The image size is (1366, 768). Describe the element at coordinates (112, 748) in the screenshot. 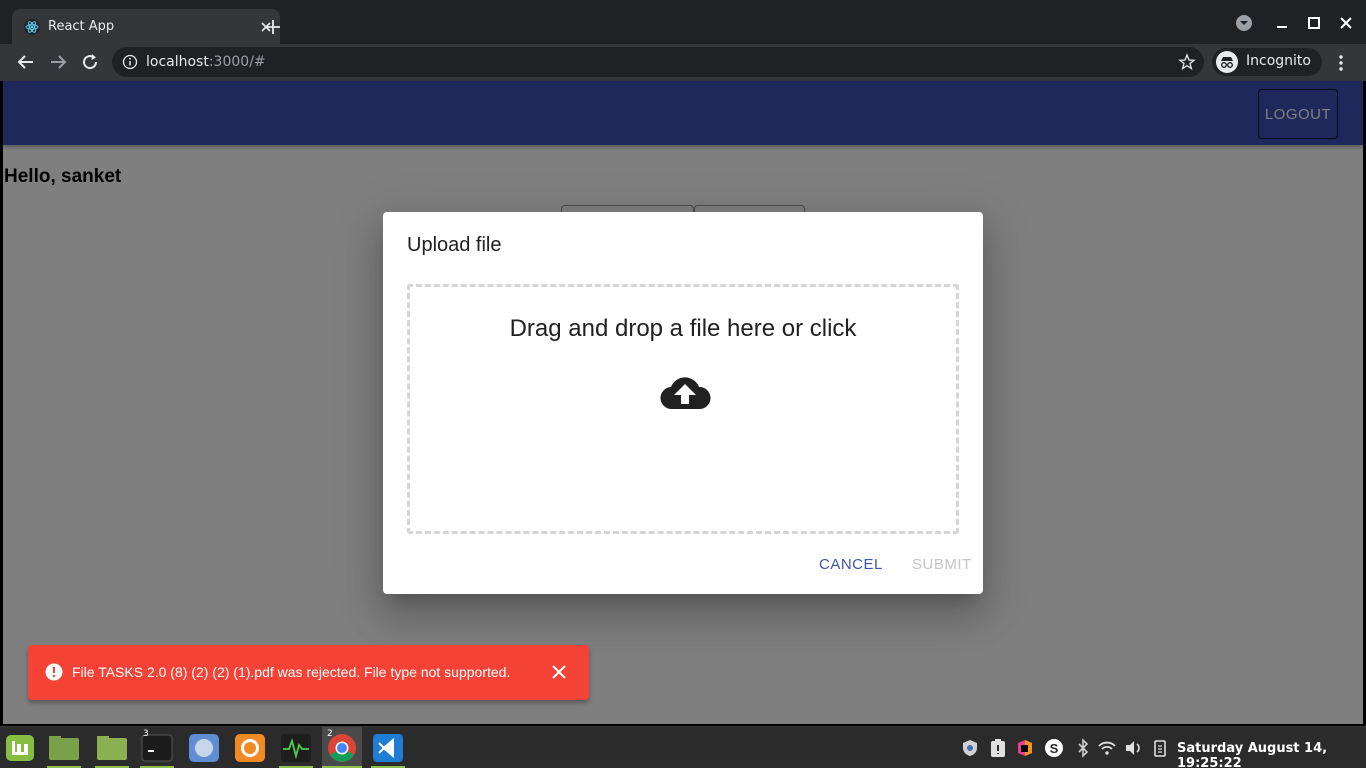

I see `file-manager-icon` at that location.